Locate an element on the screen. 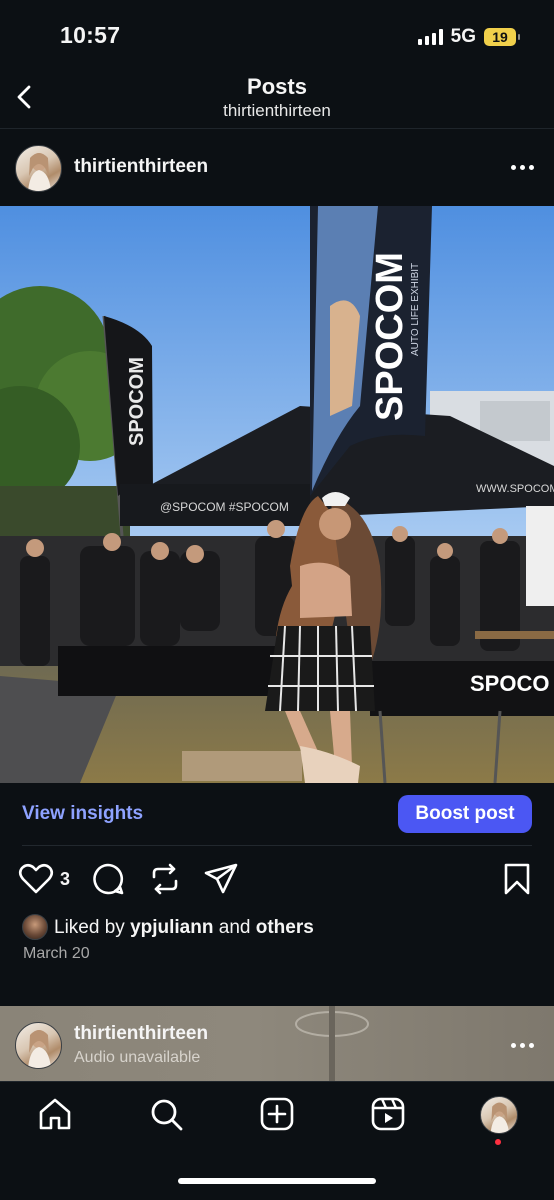 This screenshot has height=1200, width=554. svg-text: SPOCO is located at coordinates (509, 683).